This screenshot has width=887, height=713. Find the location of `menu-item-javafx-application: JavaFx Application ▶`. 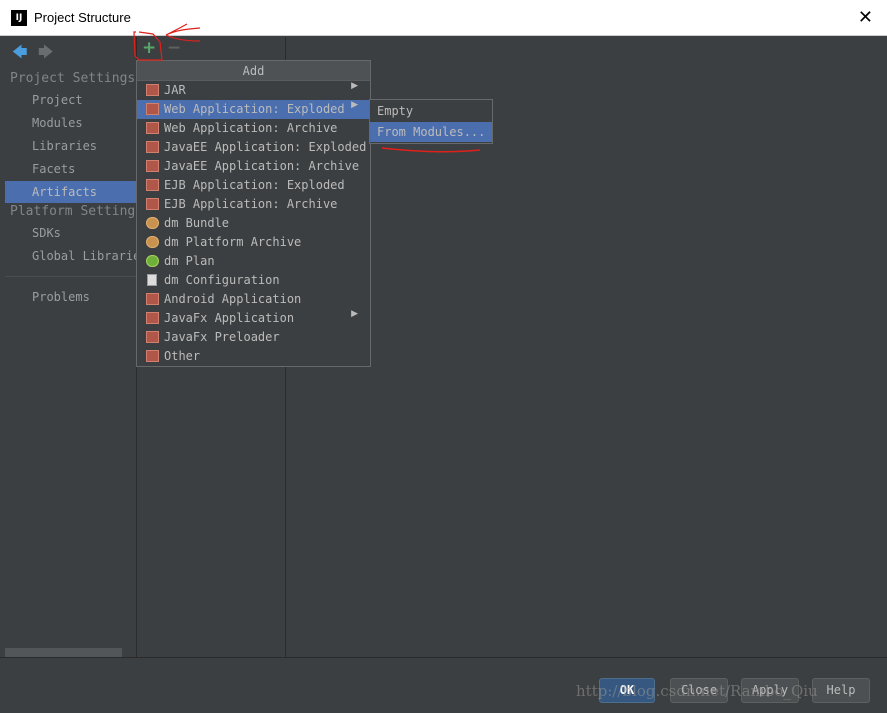

menu-item-javafx-application: JavaFx Application ▶ is located at coordinates (253, 318).